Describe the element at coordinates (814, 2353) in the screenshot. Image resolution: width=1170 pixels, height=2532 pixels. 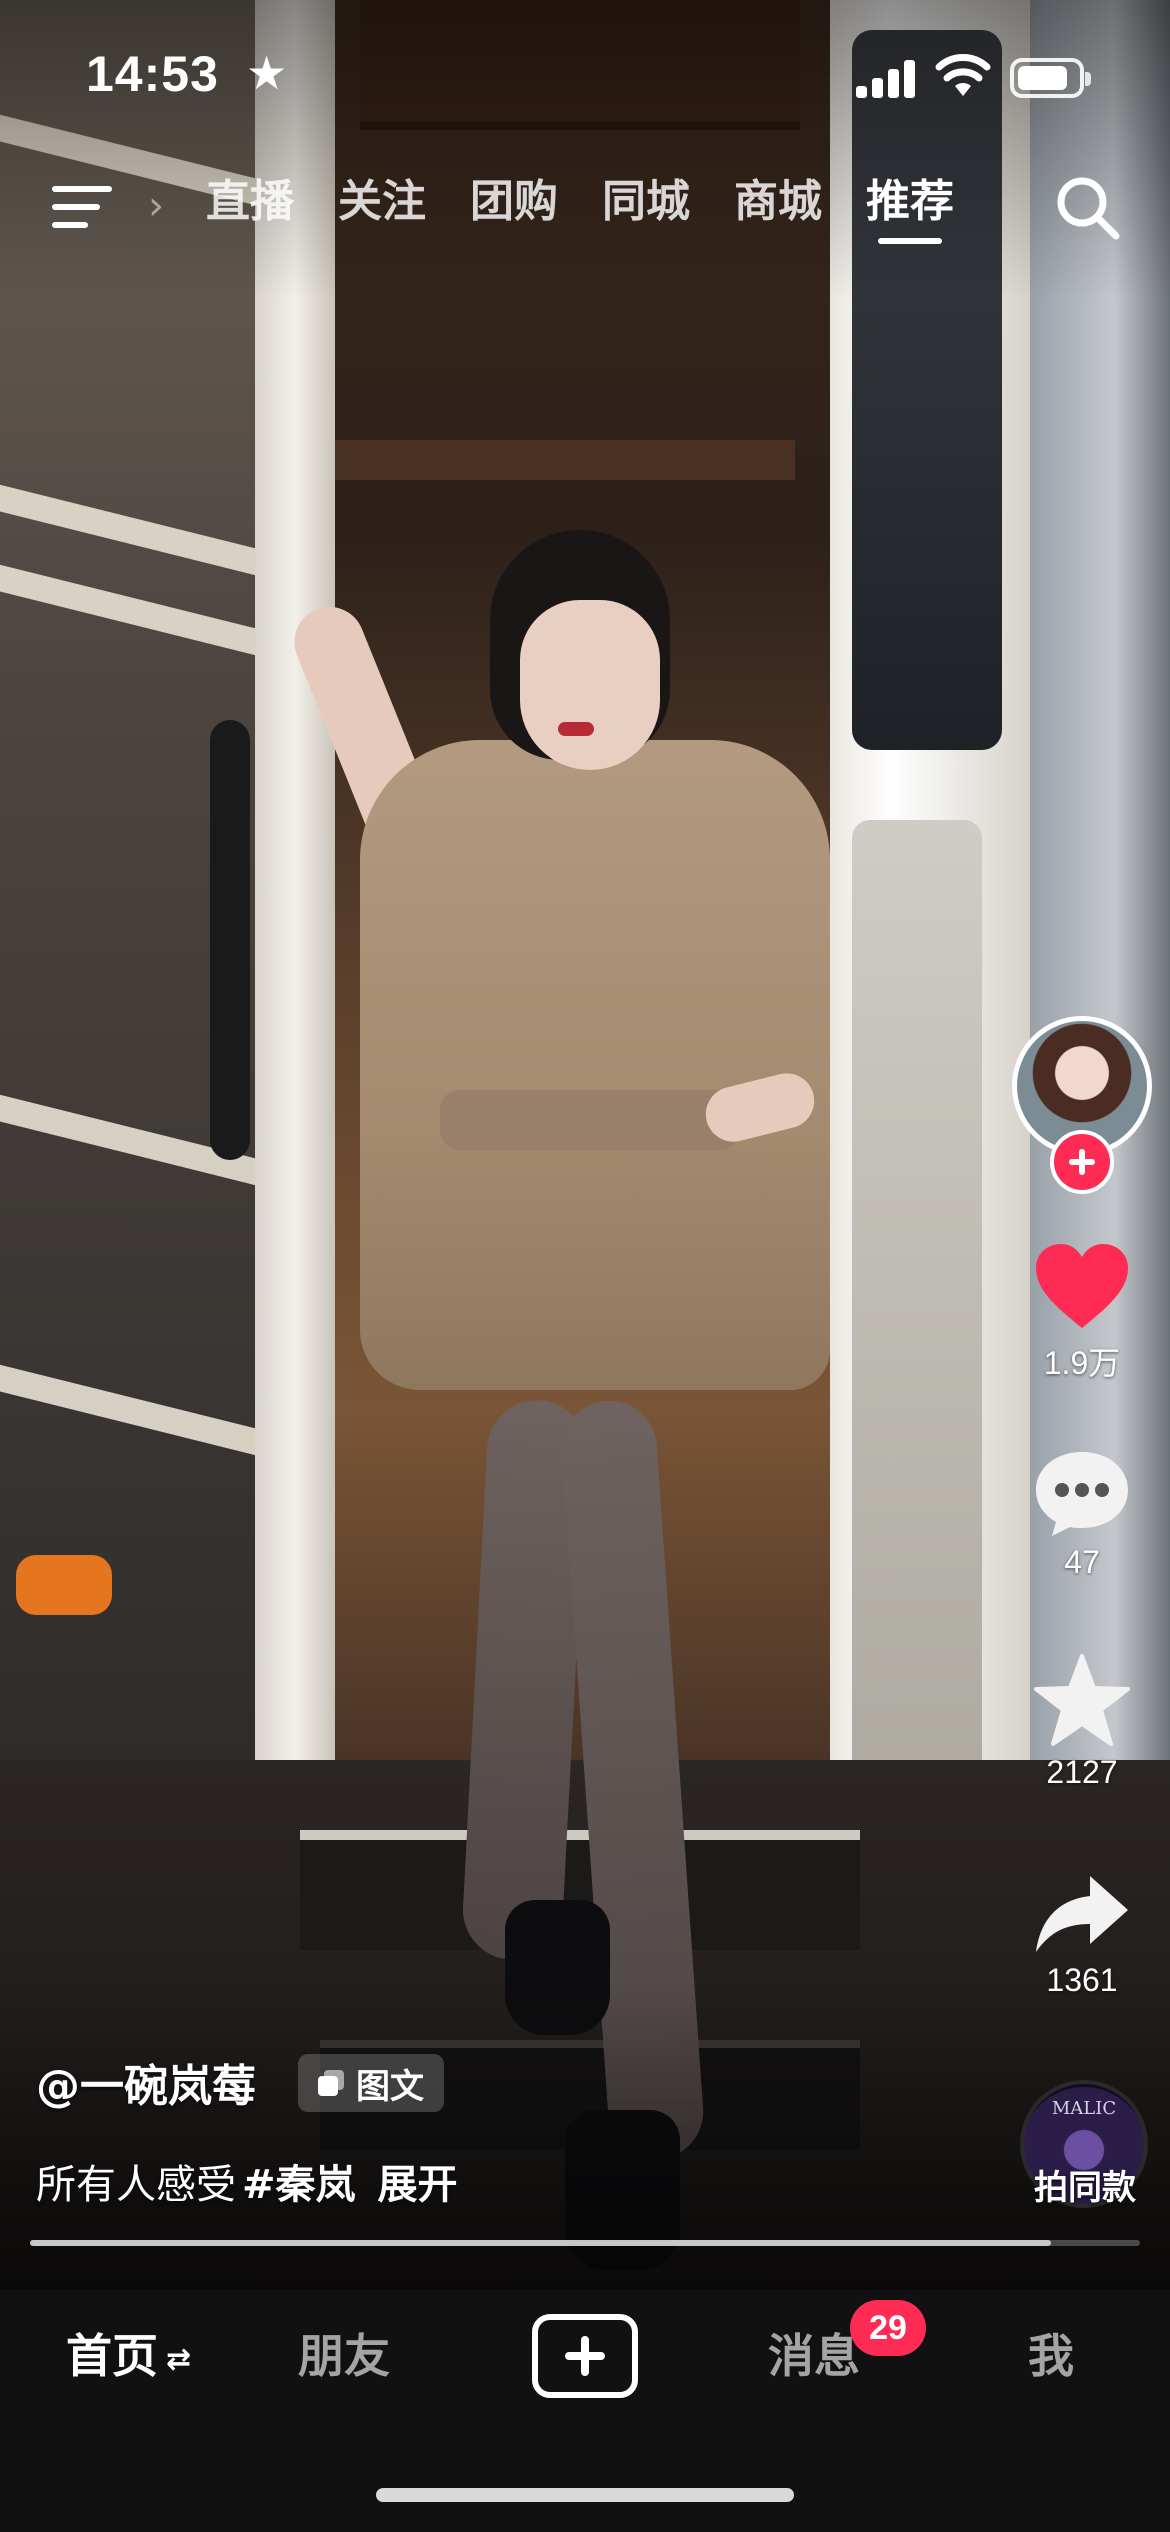
I see `nav-messages: 消息` at that location.